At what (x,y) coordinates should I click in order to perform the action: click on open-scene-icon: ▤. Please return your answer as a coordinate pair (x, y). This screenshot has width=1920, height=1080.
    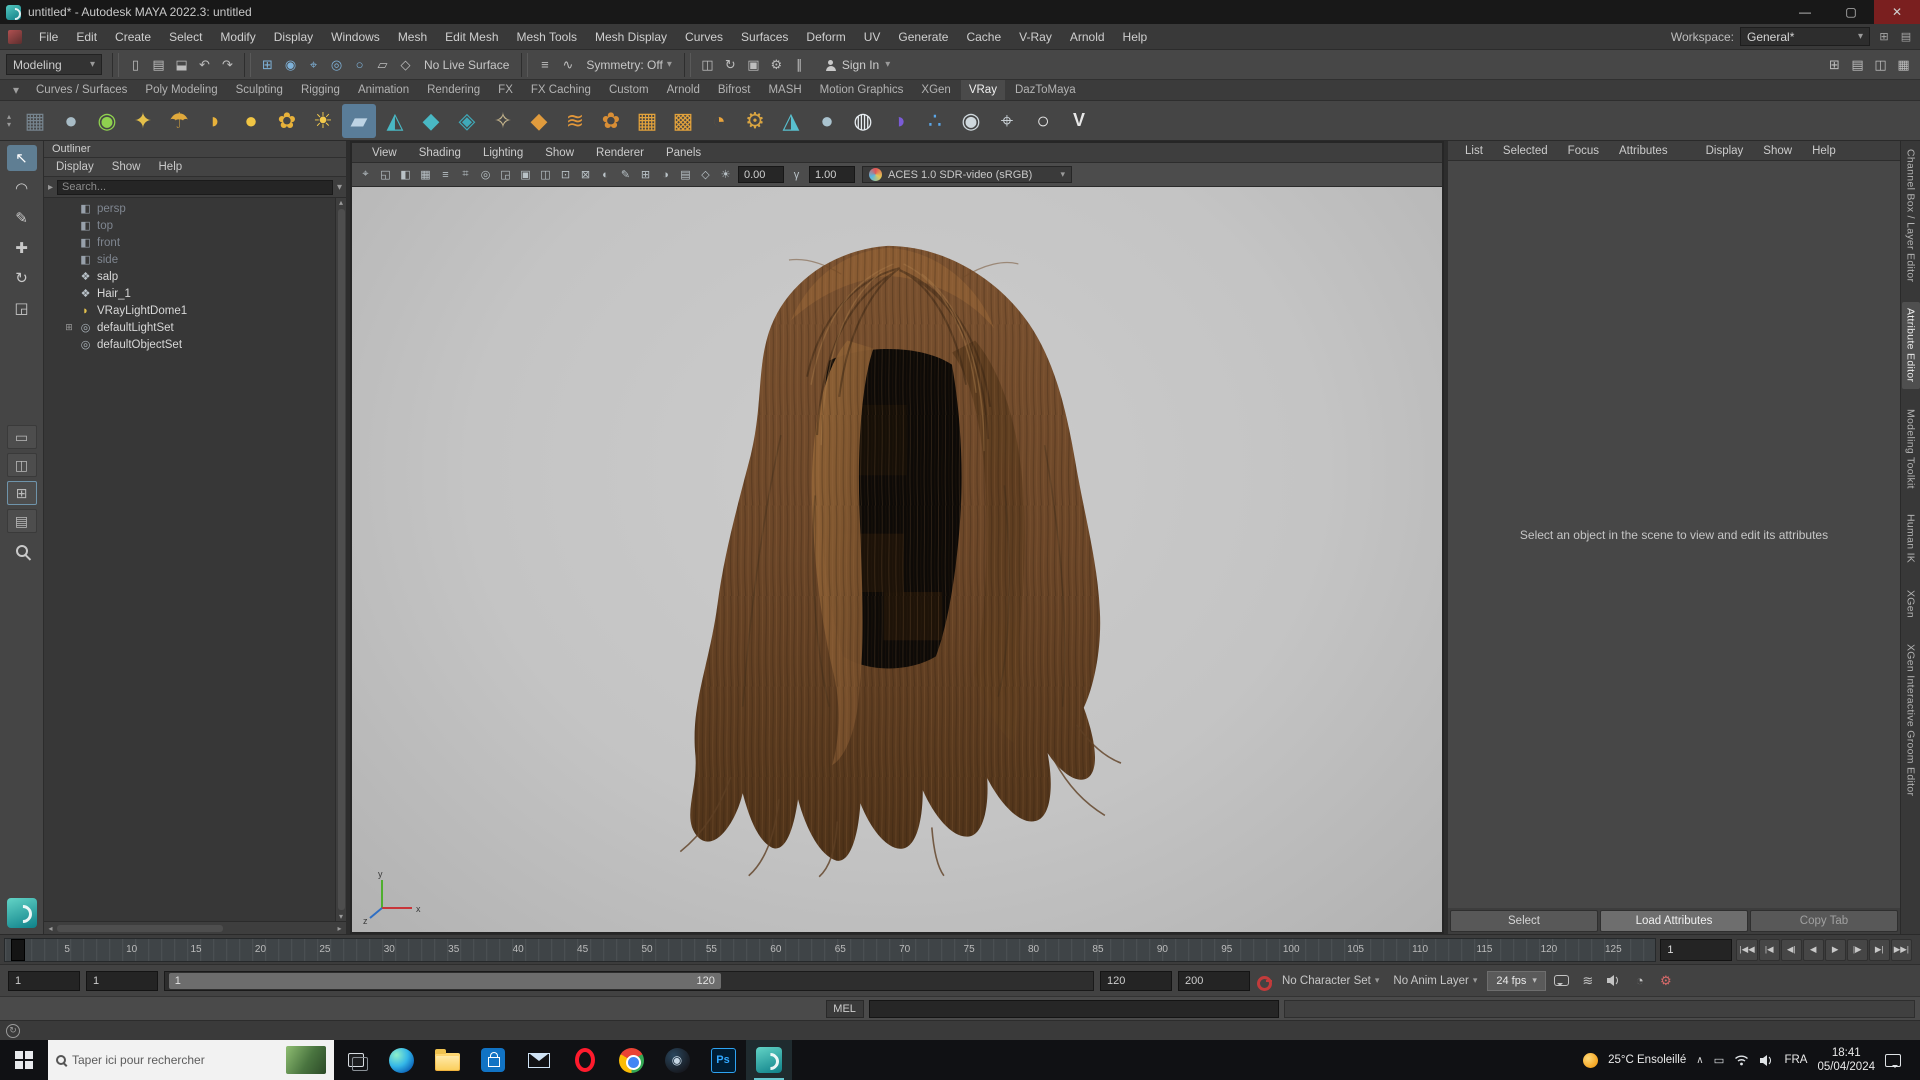
    Looking at the image, I should click on (158, 64).